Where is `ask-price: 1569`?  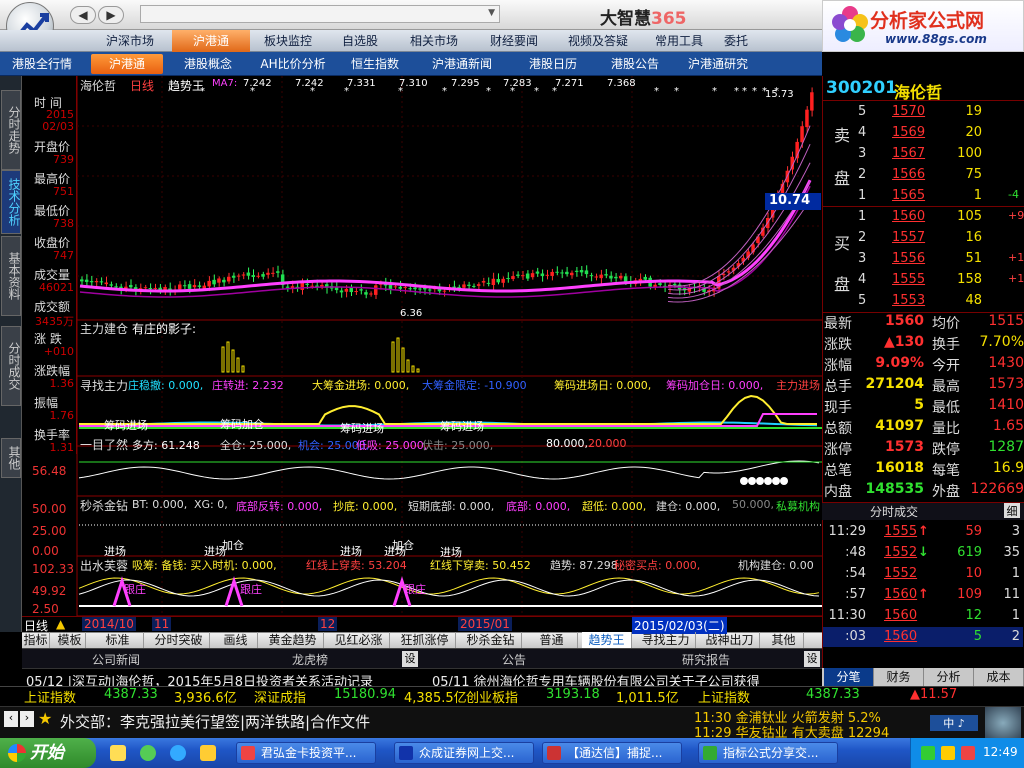 ask-price: 1569 is located at coordinates (908, 132).